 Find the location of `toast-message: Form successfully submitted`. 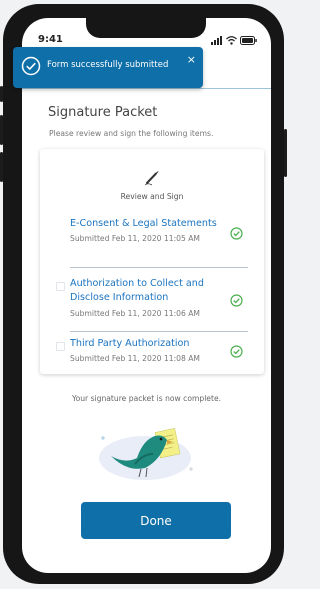

toast-message: Form successfully submitted is located at coordinates (108, 65).